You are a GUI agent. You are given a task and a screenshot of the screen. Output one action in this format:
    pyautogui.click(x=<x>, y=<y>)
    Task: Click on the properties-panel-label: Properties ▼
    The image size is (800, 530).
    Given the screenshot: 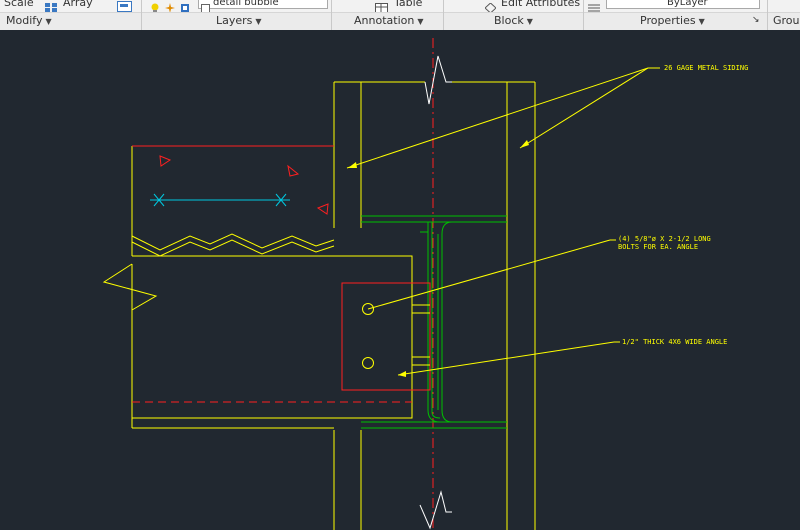 What is the action you would take?
    pyautogui.click(x=672, y=20)
    